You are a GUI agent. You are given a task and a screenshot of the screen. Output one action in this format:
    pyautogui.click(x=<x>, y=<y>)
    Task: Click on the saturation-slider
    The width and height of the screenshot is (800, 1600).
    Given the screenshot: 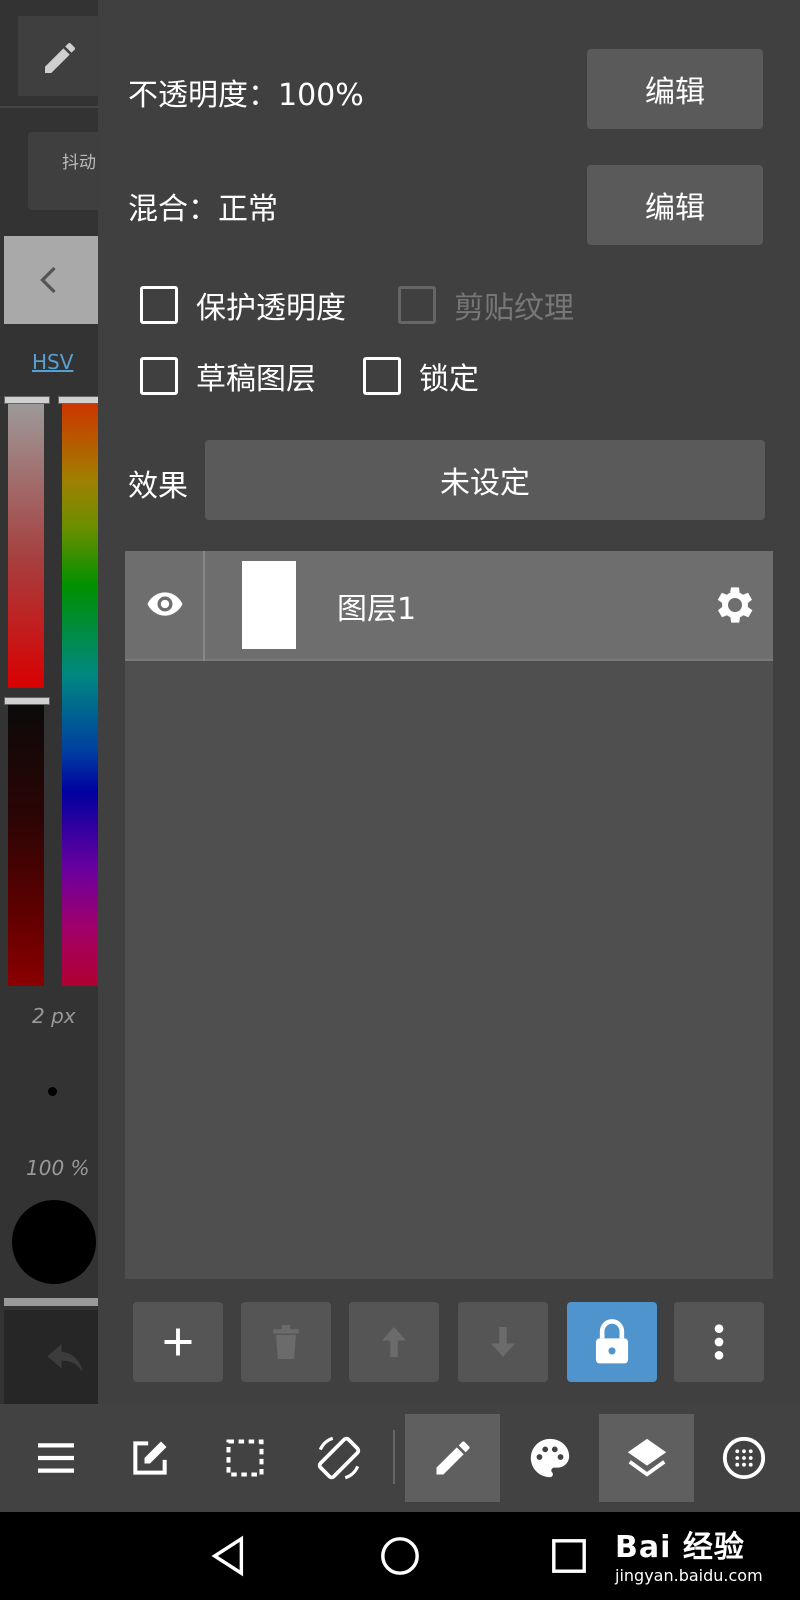 What is the action you would take?
    pyautogui.click(x=26, y=543)
    